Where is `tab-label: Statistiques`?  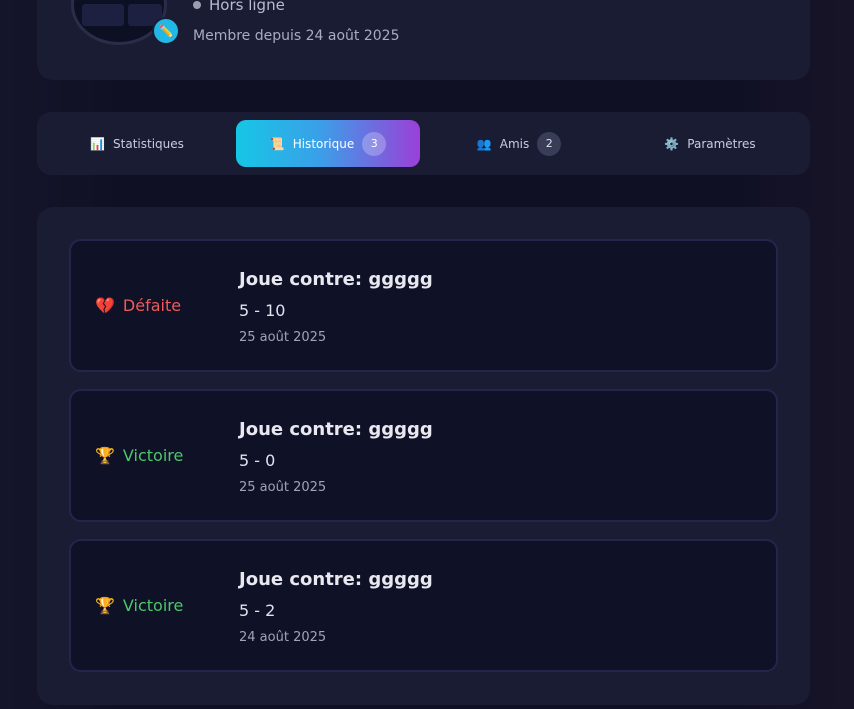 tab-label: Statistiques is located at coordinates (148, 143).